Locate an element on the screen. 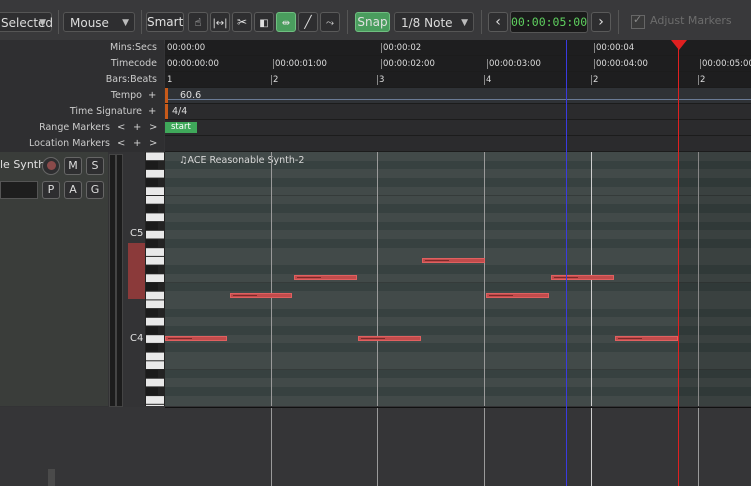 Image resolution: width=751 pixels, height=486 pixels. grid-type-dropdown: 1/8 Note ▼ is located at coordinates (434, 22).